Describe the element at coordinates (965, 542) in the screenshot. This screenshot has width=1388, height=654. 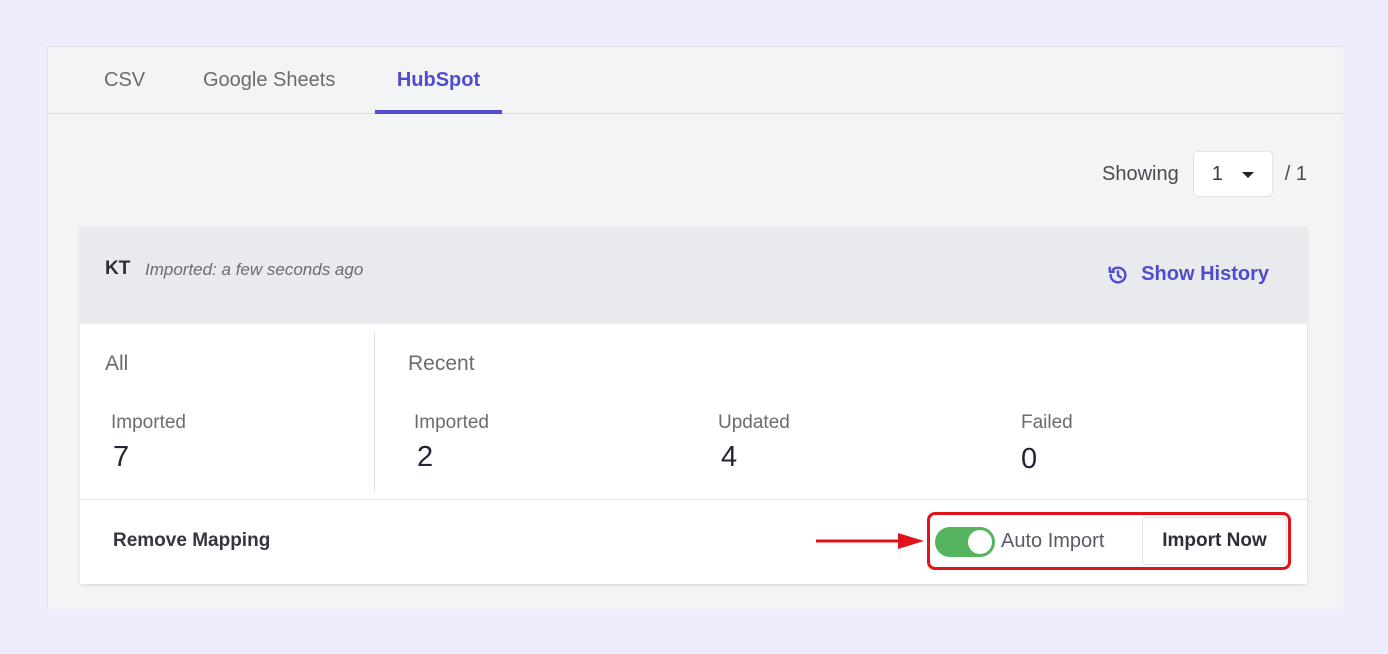
I see `auto-import-toggle` at that location.